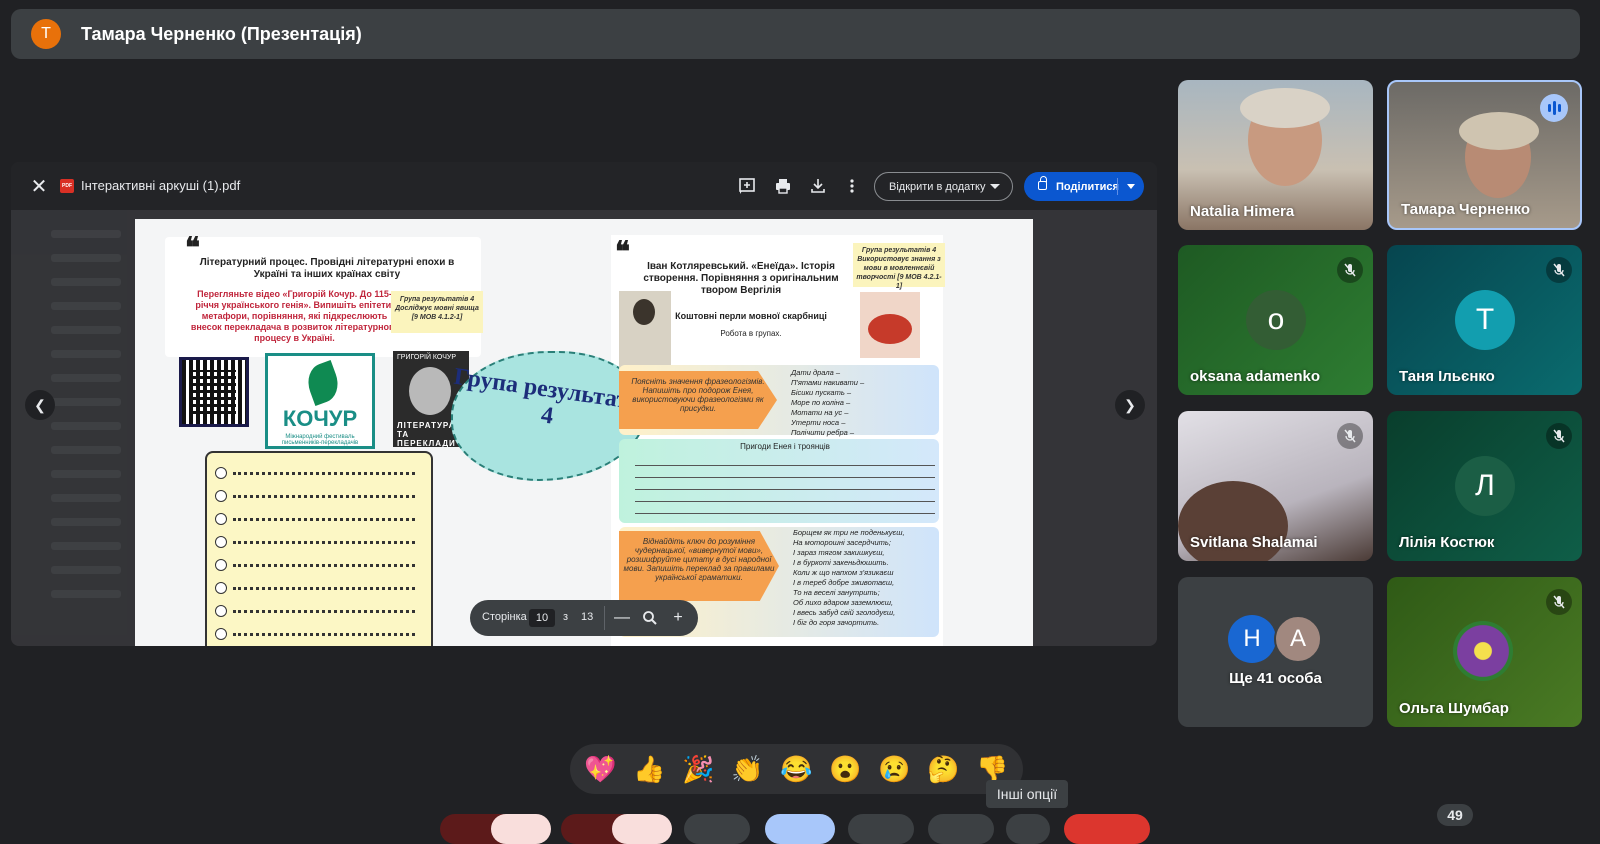  Describe the element at coordinates (1130, 405) in the screenshot. I see `next-page-button: ❯` at that location.